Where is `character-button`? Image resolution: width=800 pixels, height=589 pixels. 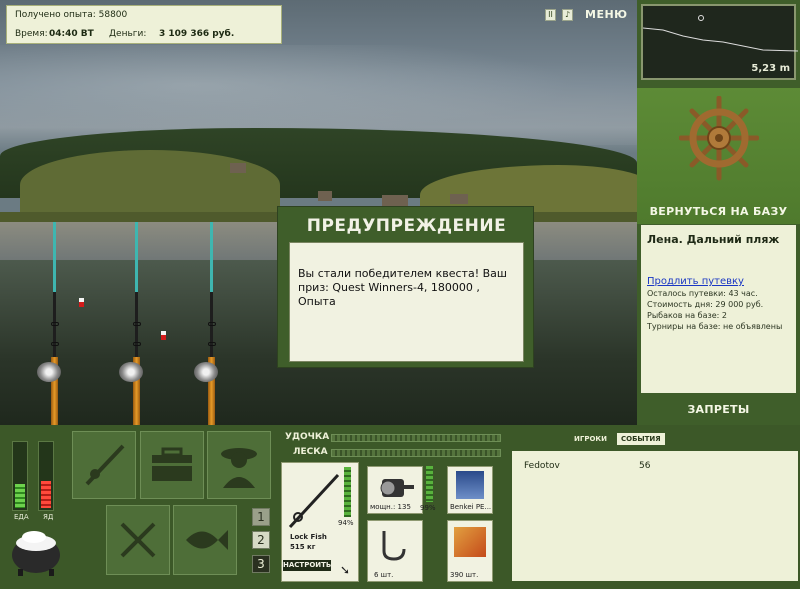
character-button is located at coordinates (239, 465).